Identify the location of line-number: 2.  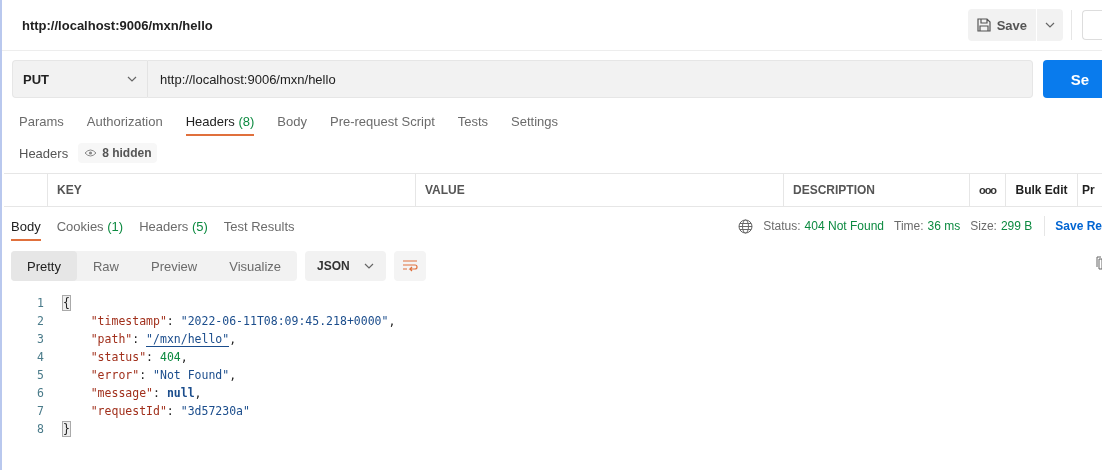
(40, 321).